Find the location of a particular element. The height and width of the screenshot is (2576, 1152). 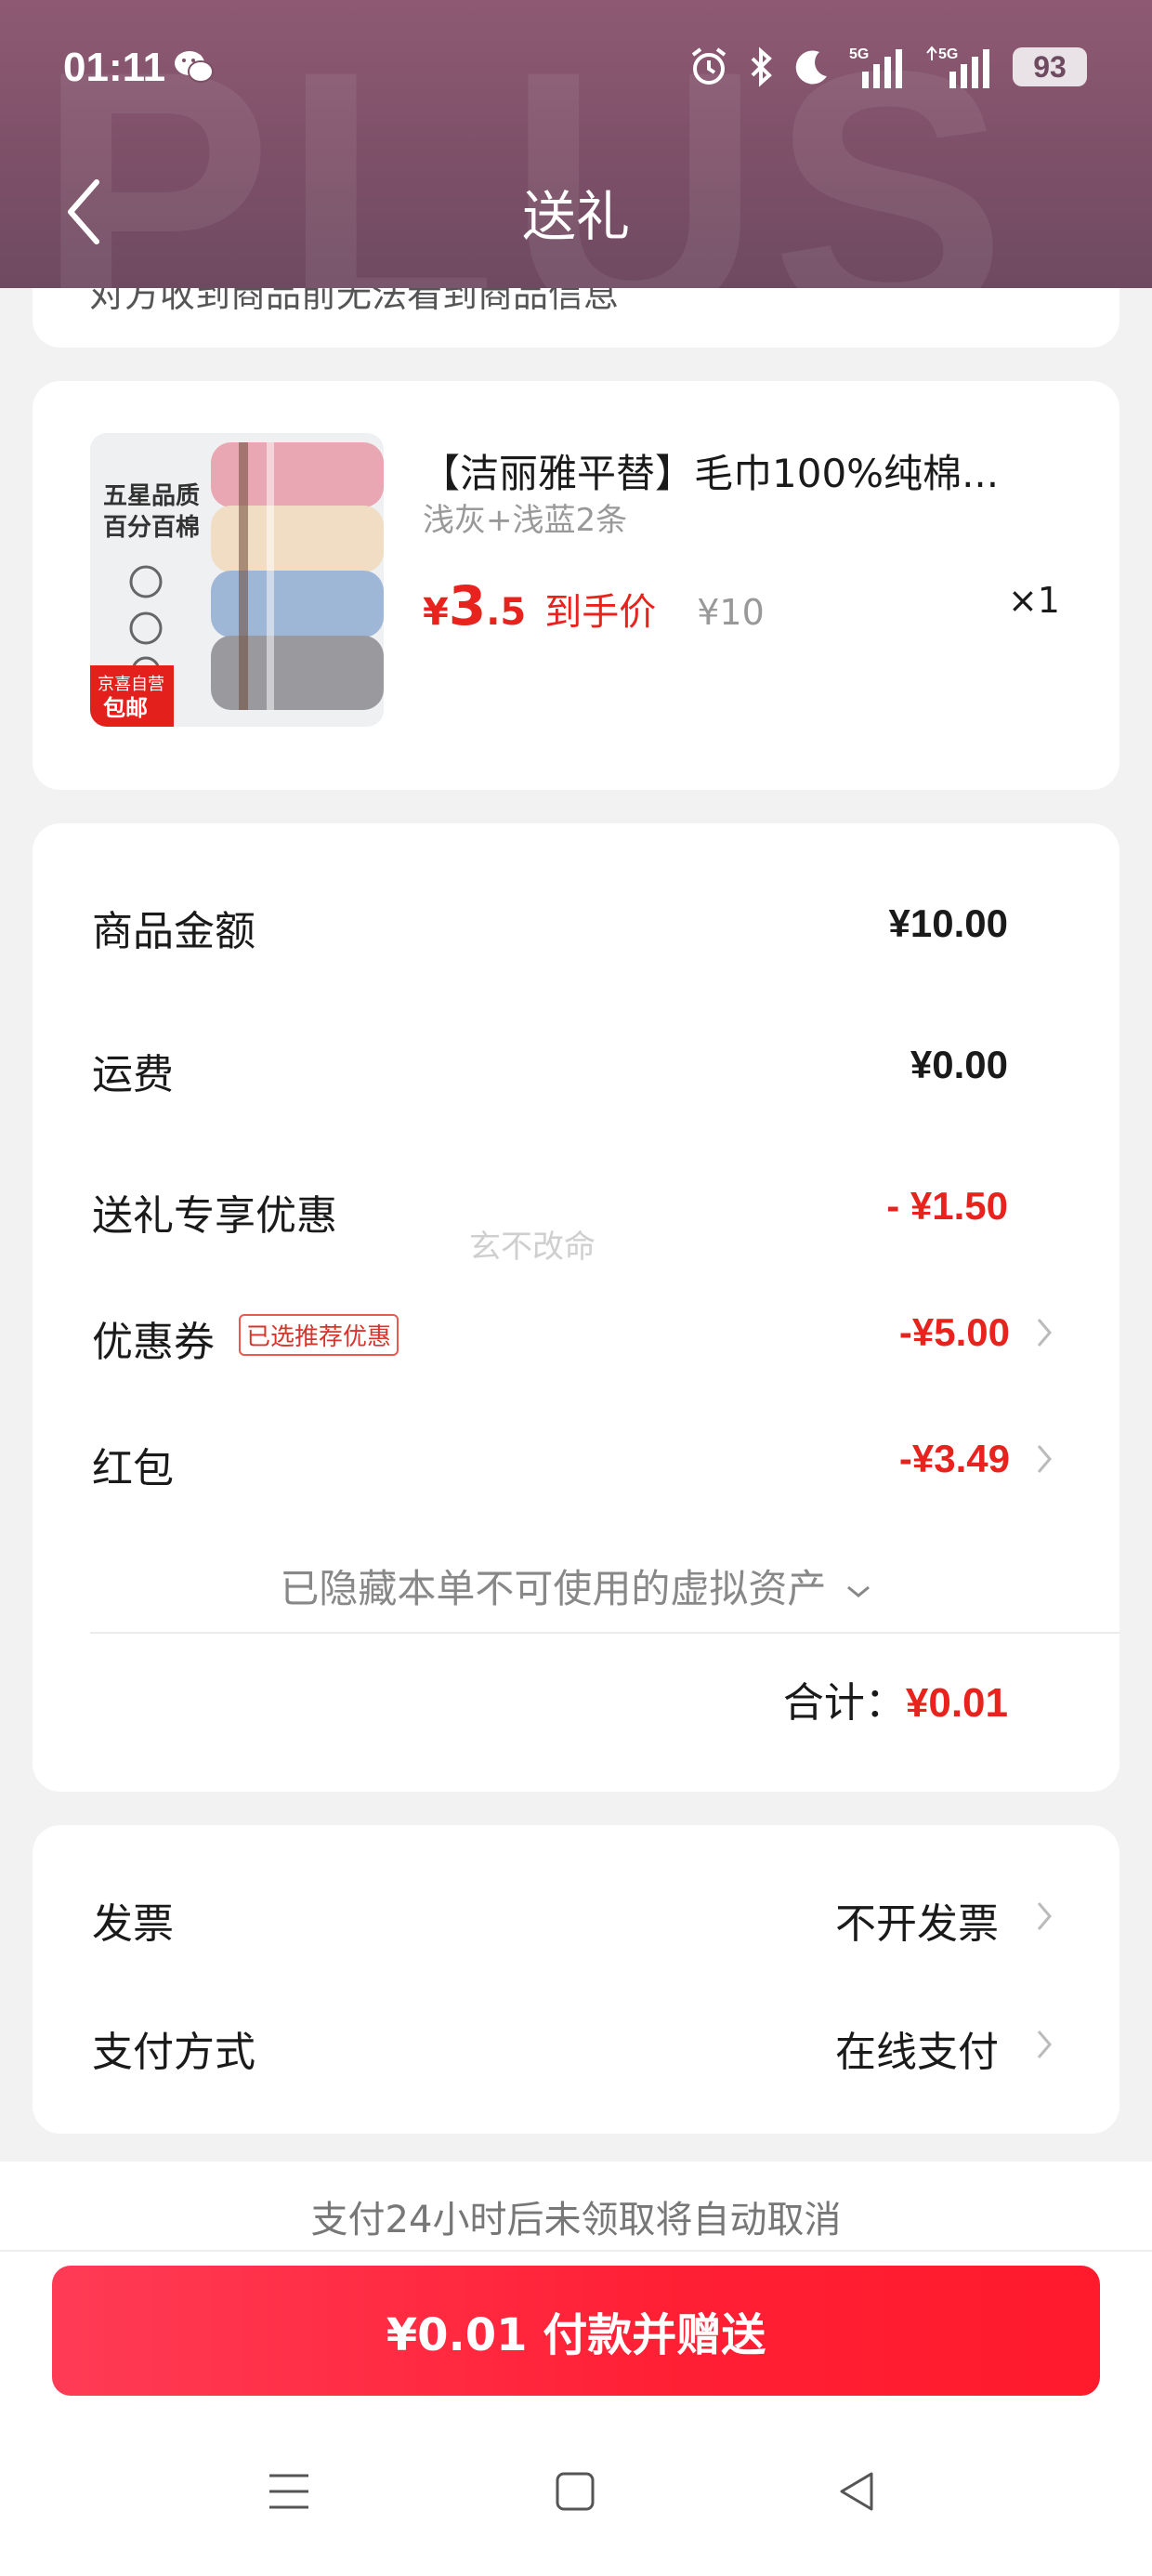

coupon-badge: 已选推荐优惠 is located at coordinates (319, 1335).